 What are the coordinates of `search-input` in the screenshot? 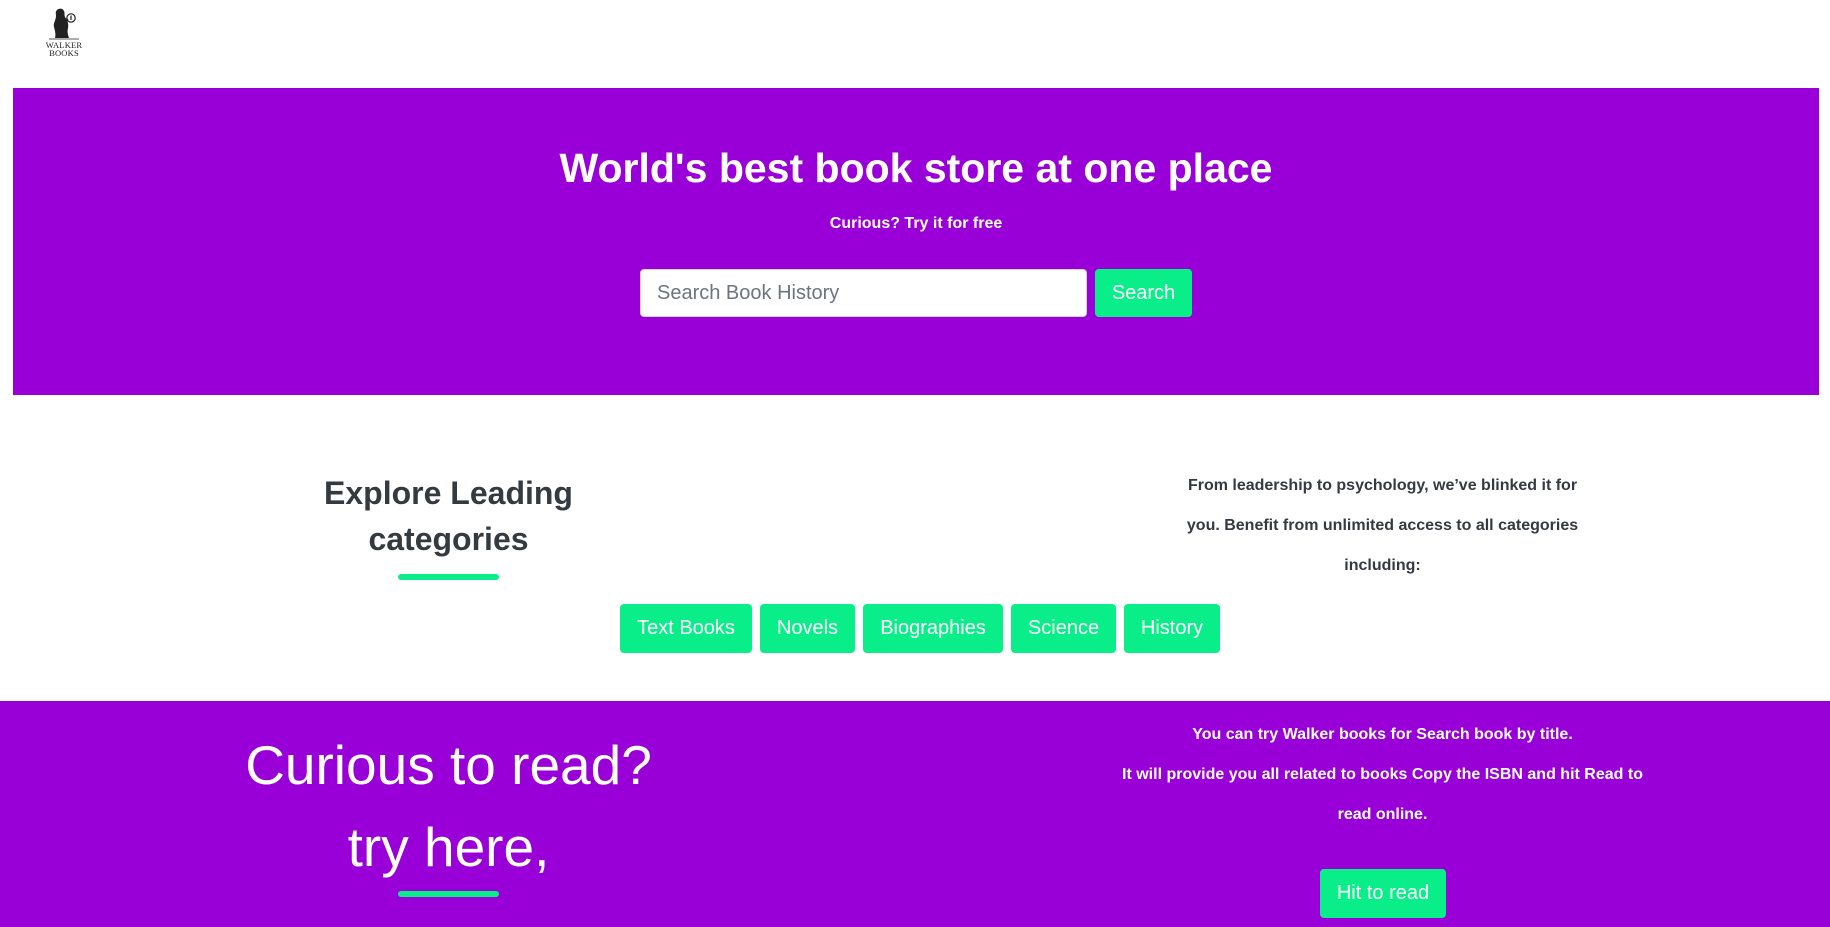 It's located at (863, 293).